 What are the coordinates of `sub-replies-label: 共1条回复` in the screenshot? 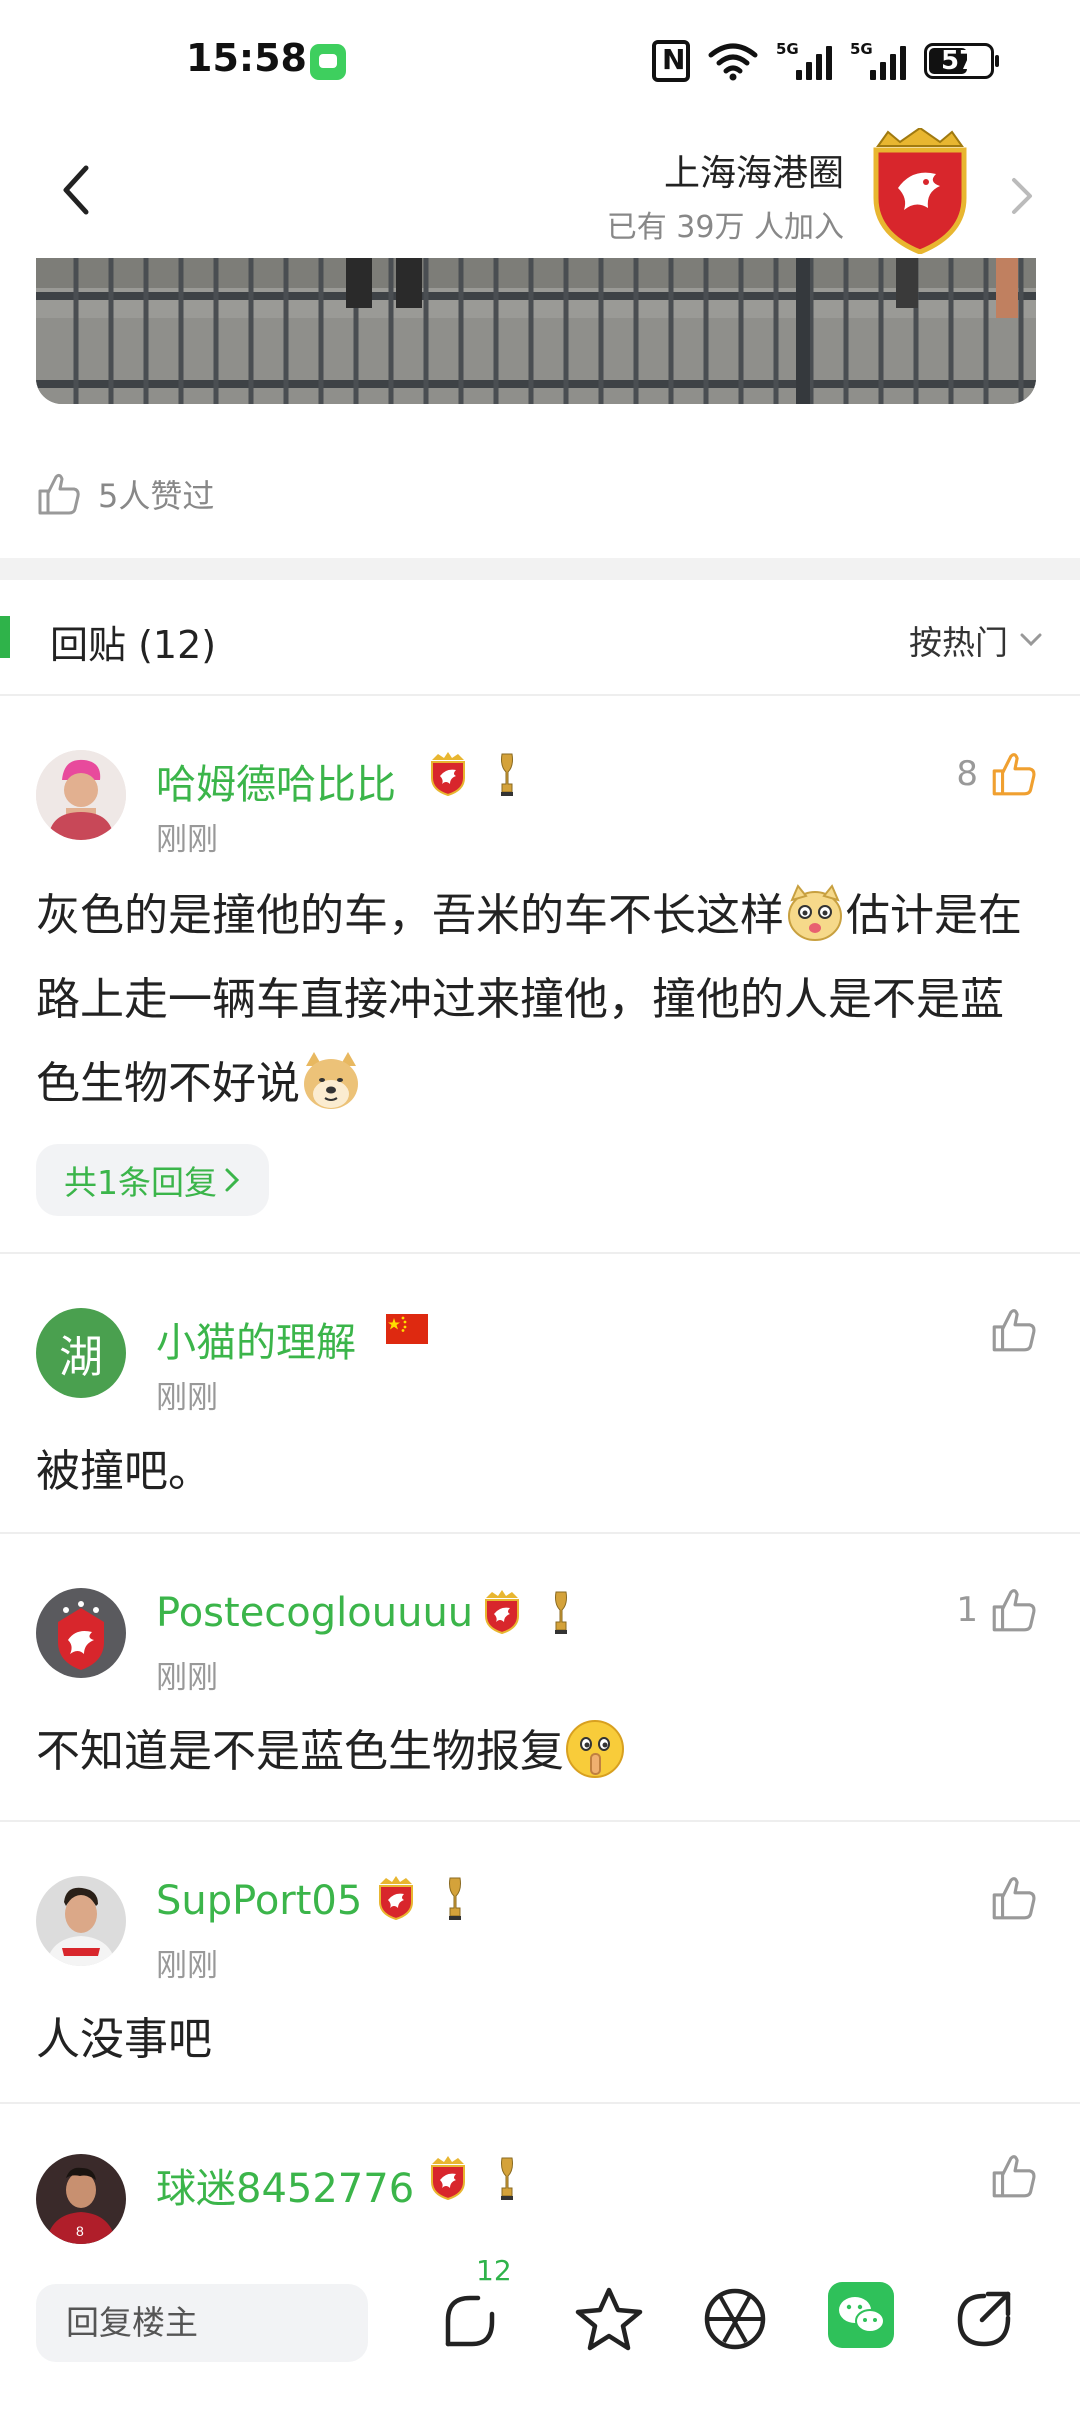 It's located at (140, 1182).